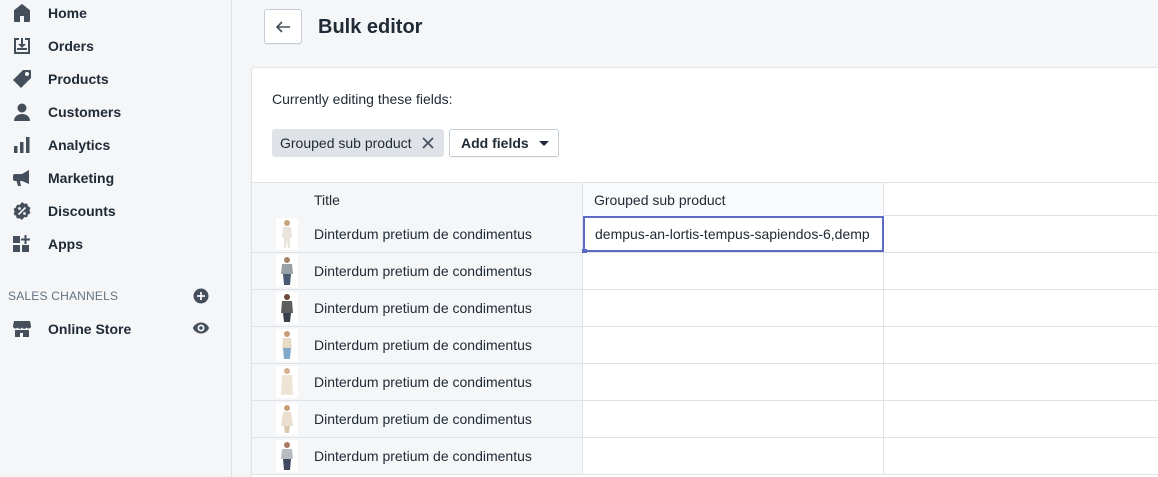  Describe the element at coordinates (22, 244) in the screenshot. I see `apps-icon` at that location.